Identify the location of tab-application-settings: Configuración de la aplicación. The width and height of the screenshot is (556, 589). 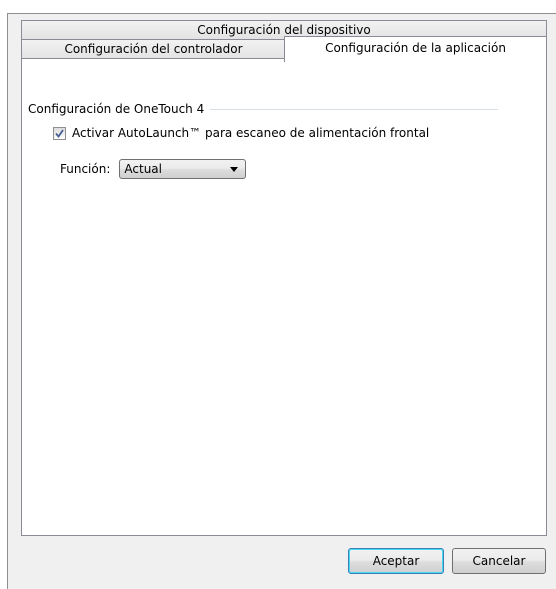
(415, 49).